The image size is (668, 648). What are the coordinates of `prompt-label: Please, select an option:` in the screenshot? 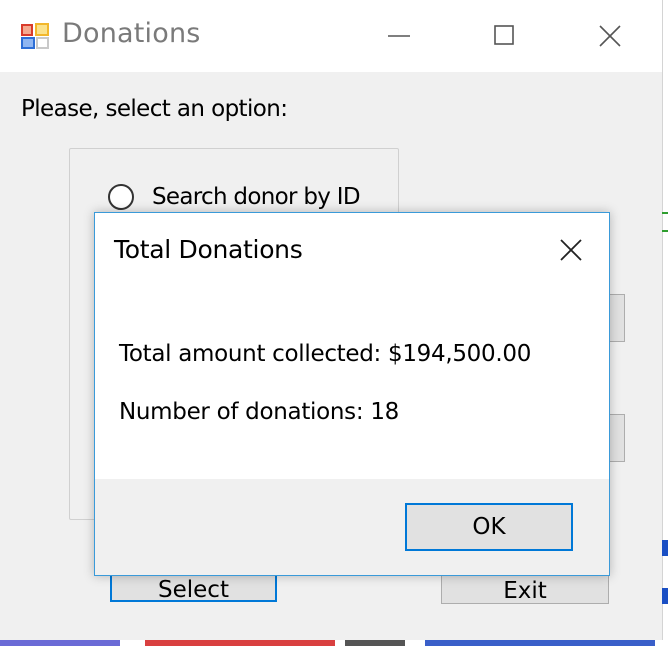 It's located at (154, 109).